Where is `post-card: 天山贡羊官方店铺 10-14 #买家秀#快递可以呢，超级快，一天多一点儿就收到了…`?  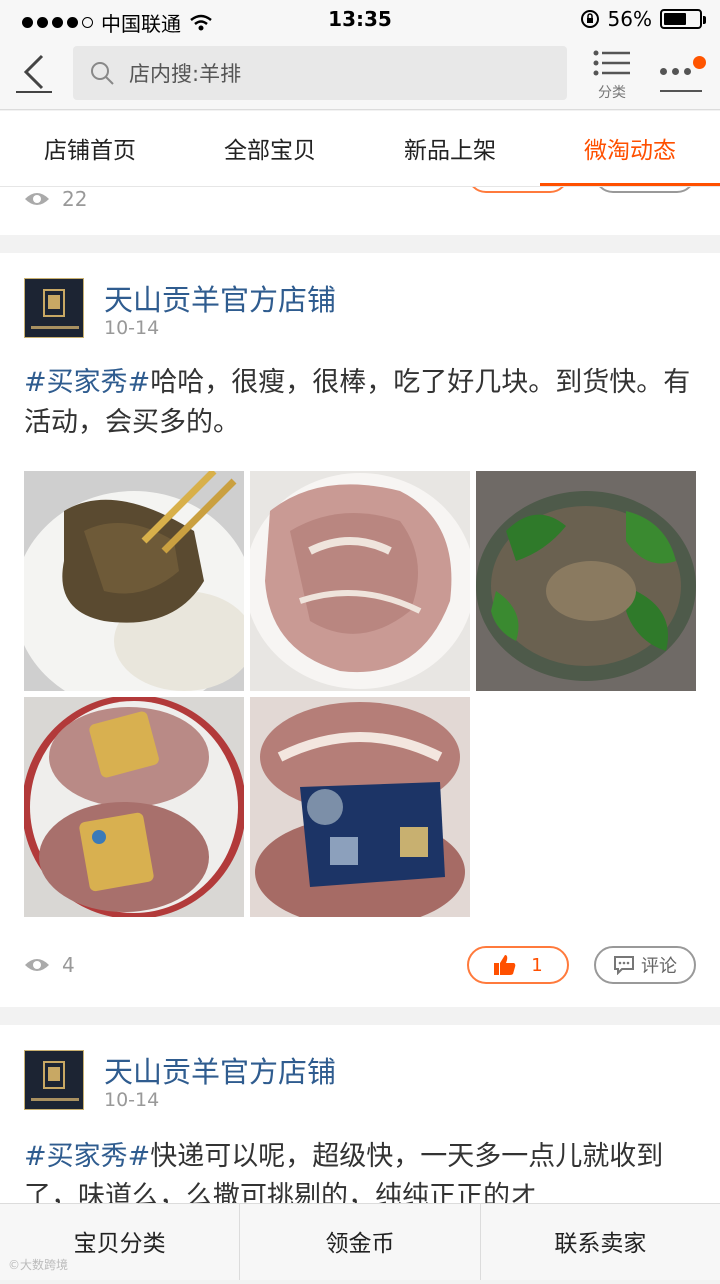 post-card: 天山贡羊官方店铺 10-14 #买家秀#快递可以呢，超级快，一天多一点儿就收到了… is located at coordinates (360, 1114).